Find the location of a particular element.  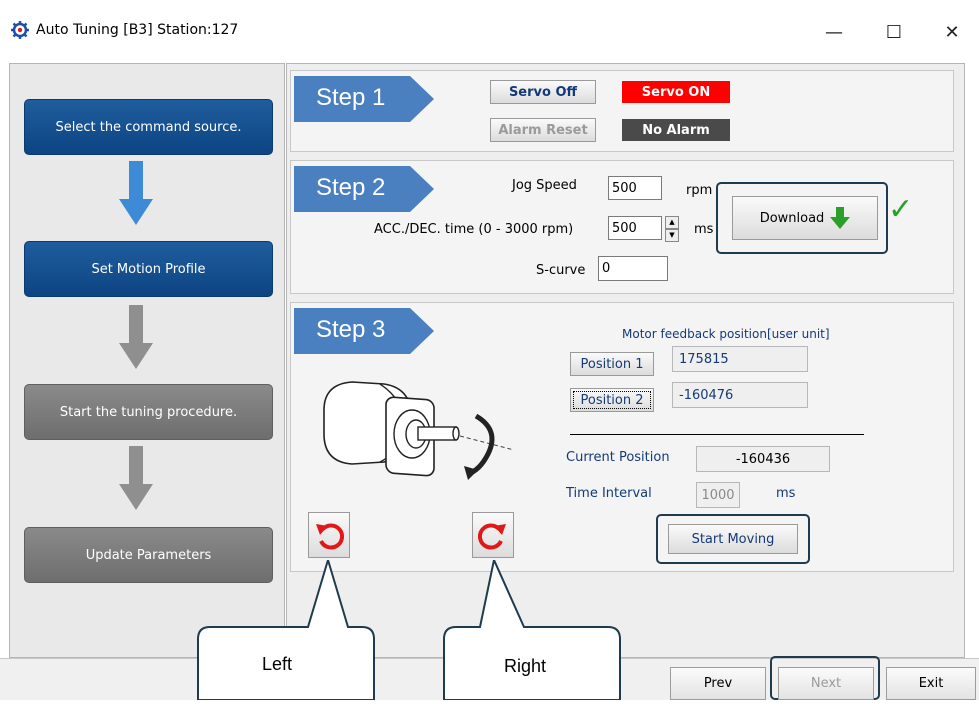

step2-label: Step 2 is located at coordinates (351, 187).